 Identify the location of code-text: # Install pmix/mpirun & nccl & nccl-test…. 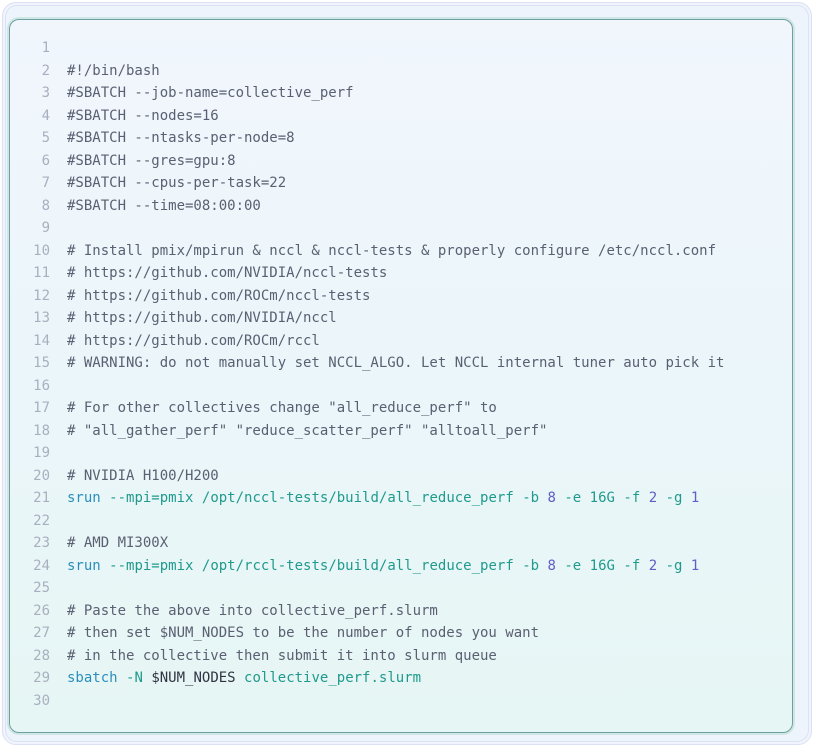
(391, 251).